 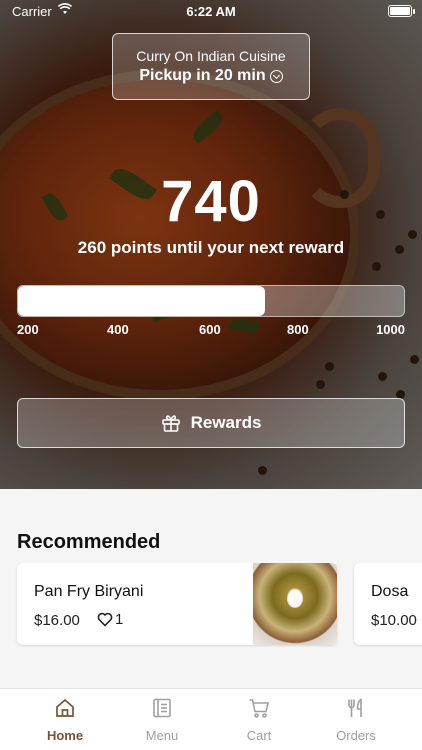 What do you see at coordinates (211, 719) in the screenshot?
I see `tab-bar: Home Menu Cart Orders` at bounding box center [211, 719].